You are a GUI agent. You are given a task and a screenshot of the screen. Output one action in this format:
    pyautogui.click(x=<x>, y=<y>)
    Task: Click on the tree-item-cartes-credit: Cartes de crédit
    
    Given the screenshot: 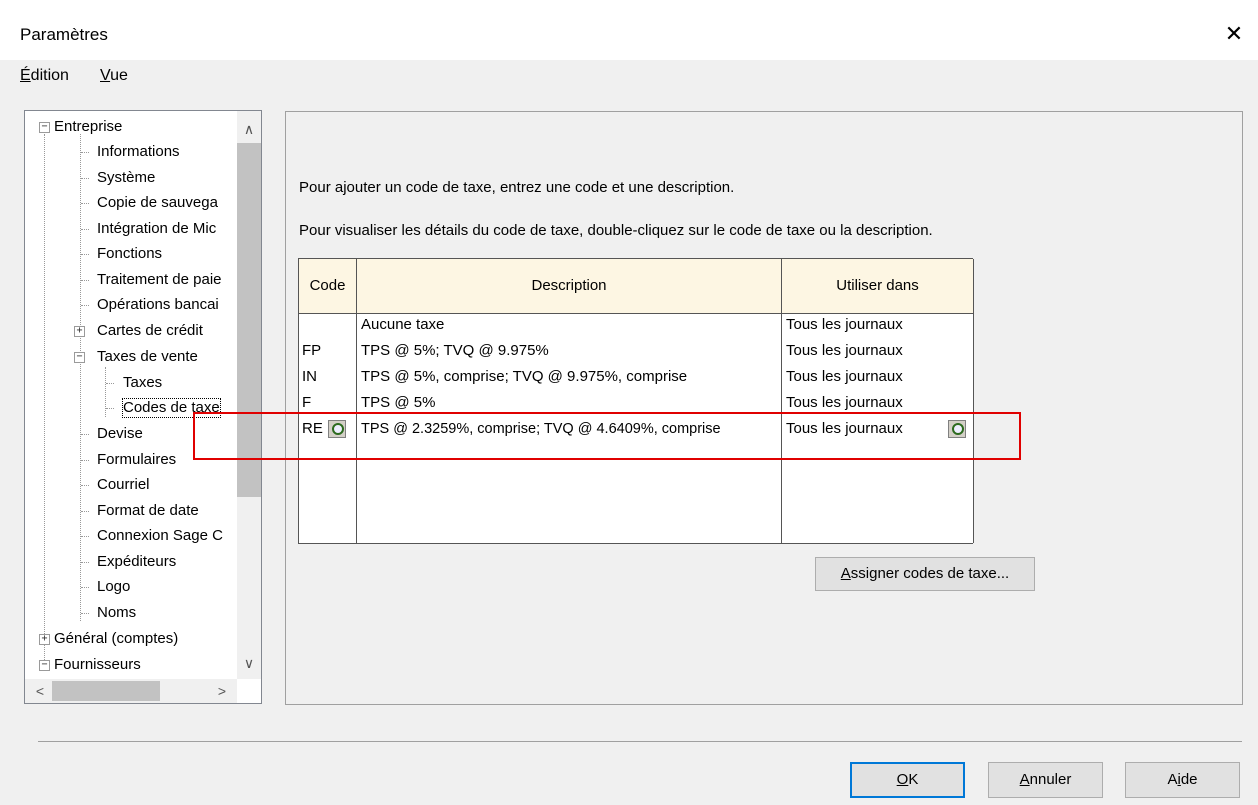 What is the action you would take?
    pyautogui.click(x=150, y=331)
    